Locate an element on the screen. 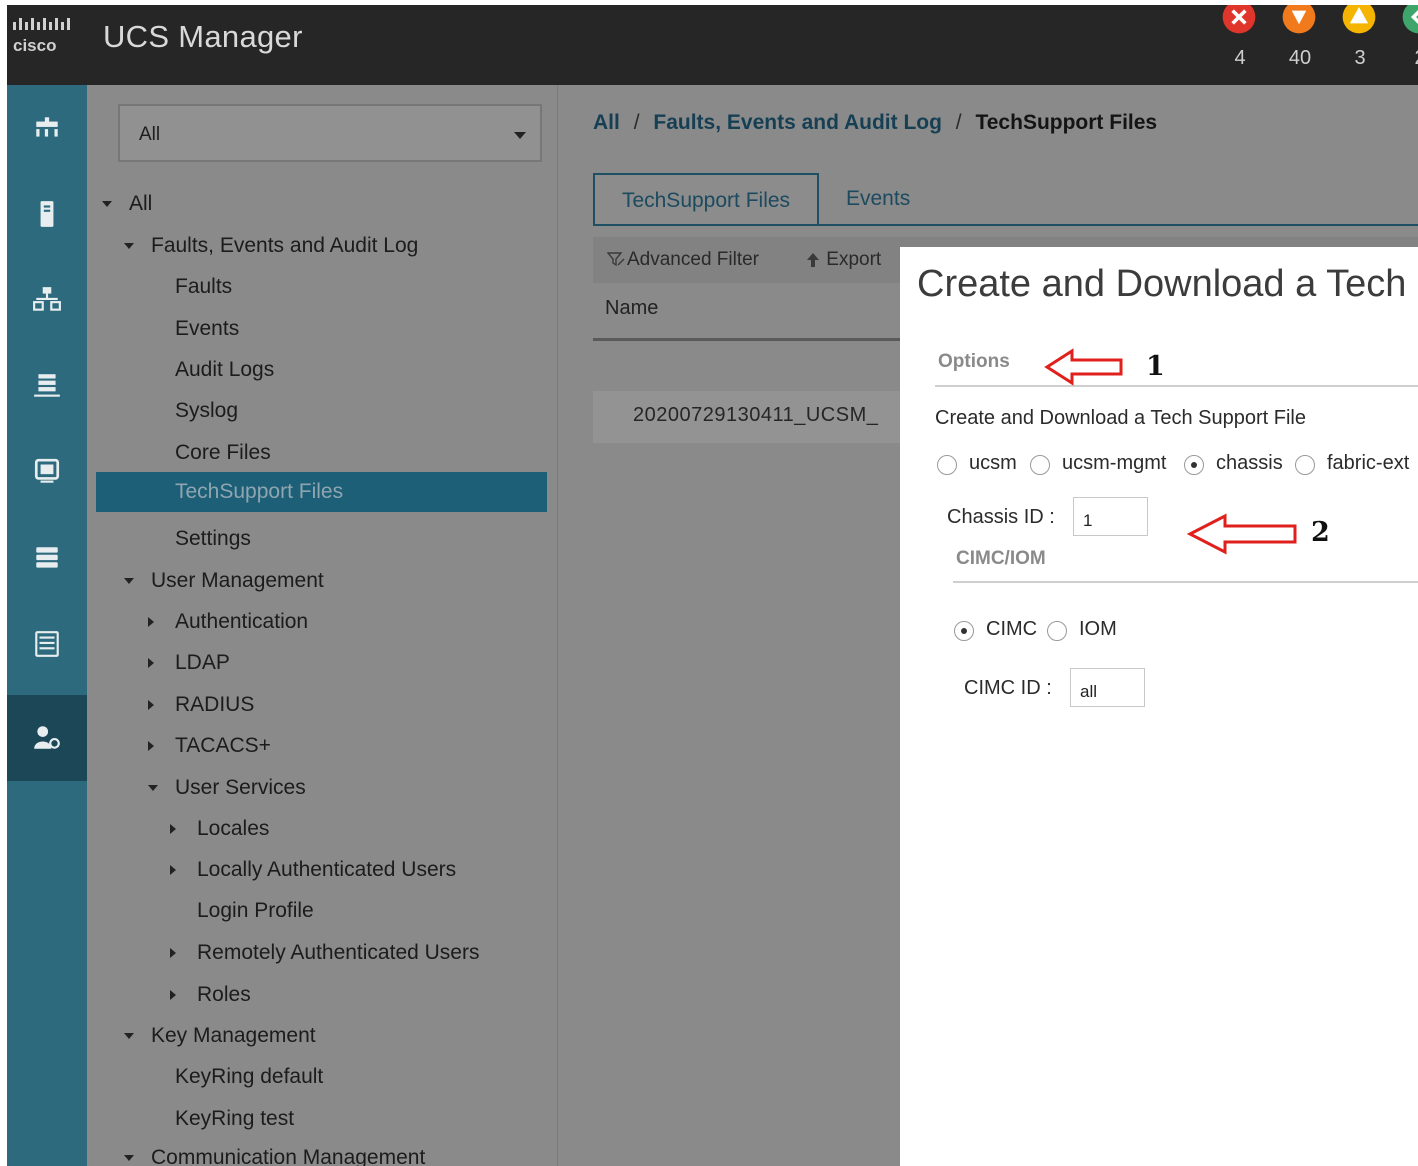 This screenshot has width=1418, height=1166. tree-item-label: KeyRing default is located at coordinates (249, 1076).